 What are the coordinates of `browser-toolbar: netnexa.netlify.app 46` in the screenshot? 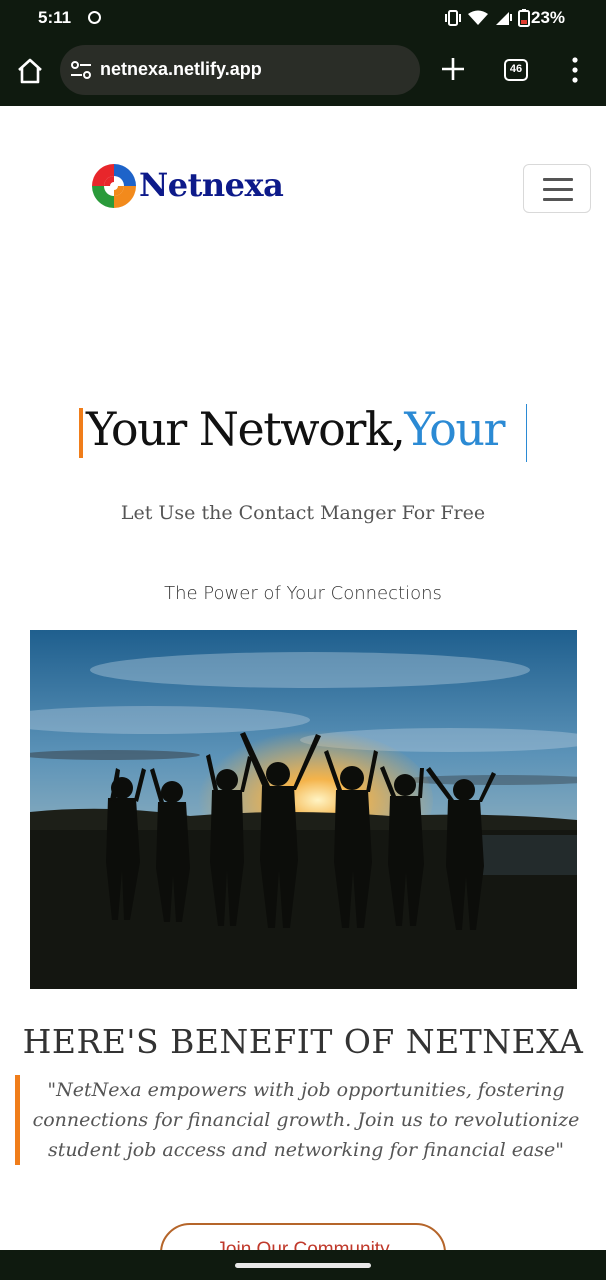 It's located at (303, 71).